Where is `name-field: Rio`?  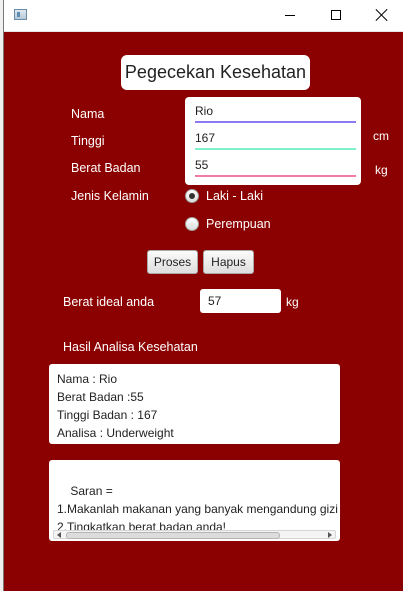
name-field: Rio is located at coordinates (273, 112).